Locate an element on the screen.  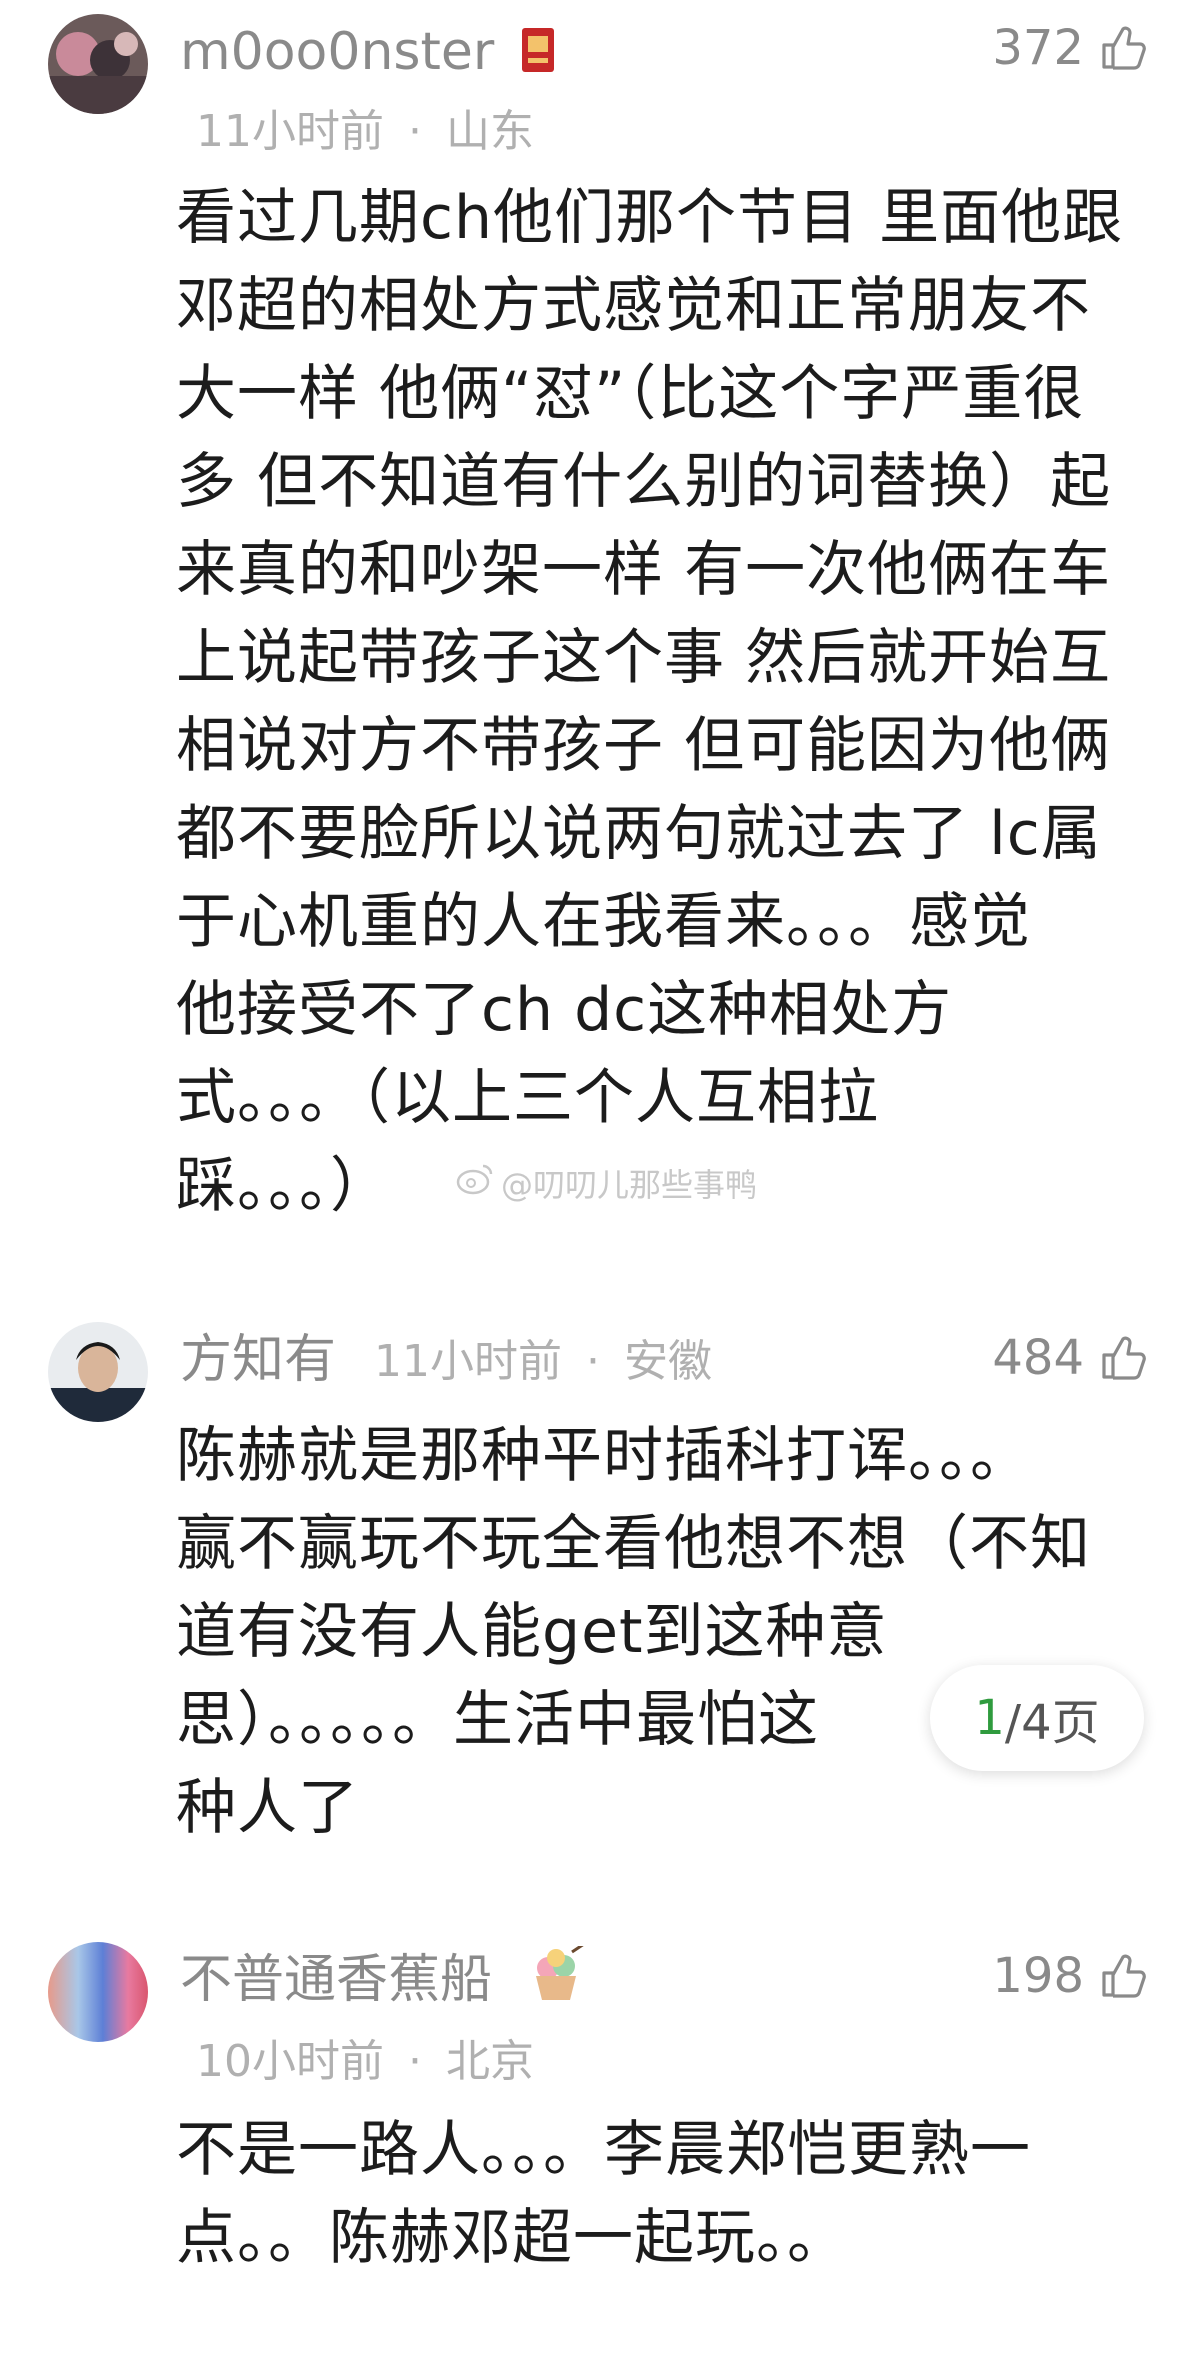
like-button: 198 is located at coordinates (1070, 1976).